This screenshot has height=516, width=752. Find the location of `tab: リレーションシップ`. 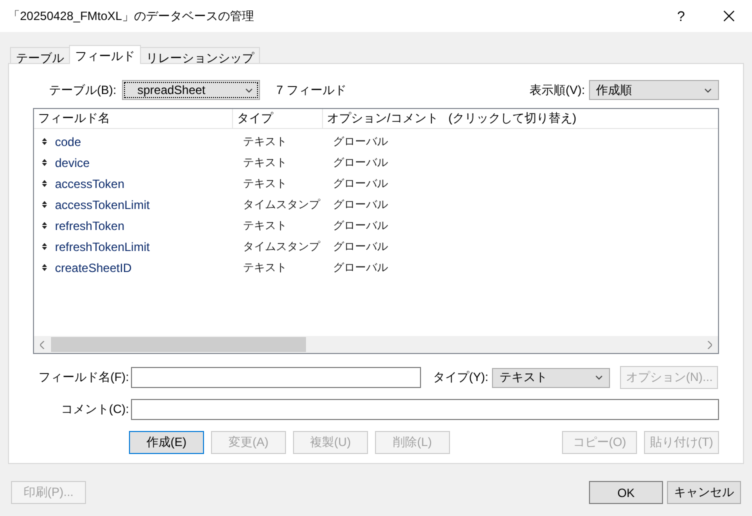

tab: リレーションシップ is located at coordinates (200, 55).